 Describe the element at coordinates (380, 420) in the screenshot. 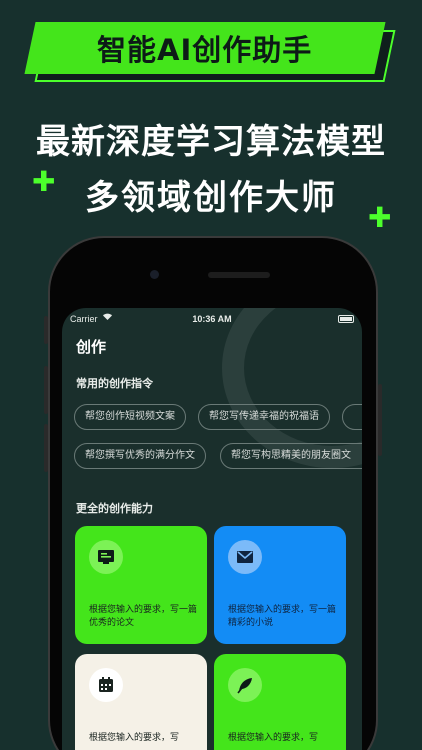

I see `phone-power-button` at that location.